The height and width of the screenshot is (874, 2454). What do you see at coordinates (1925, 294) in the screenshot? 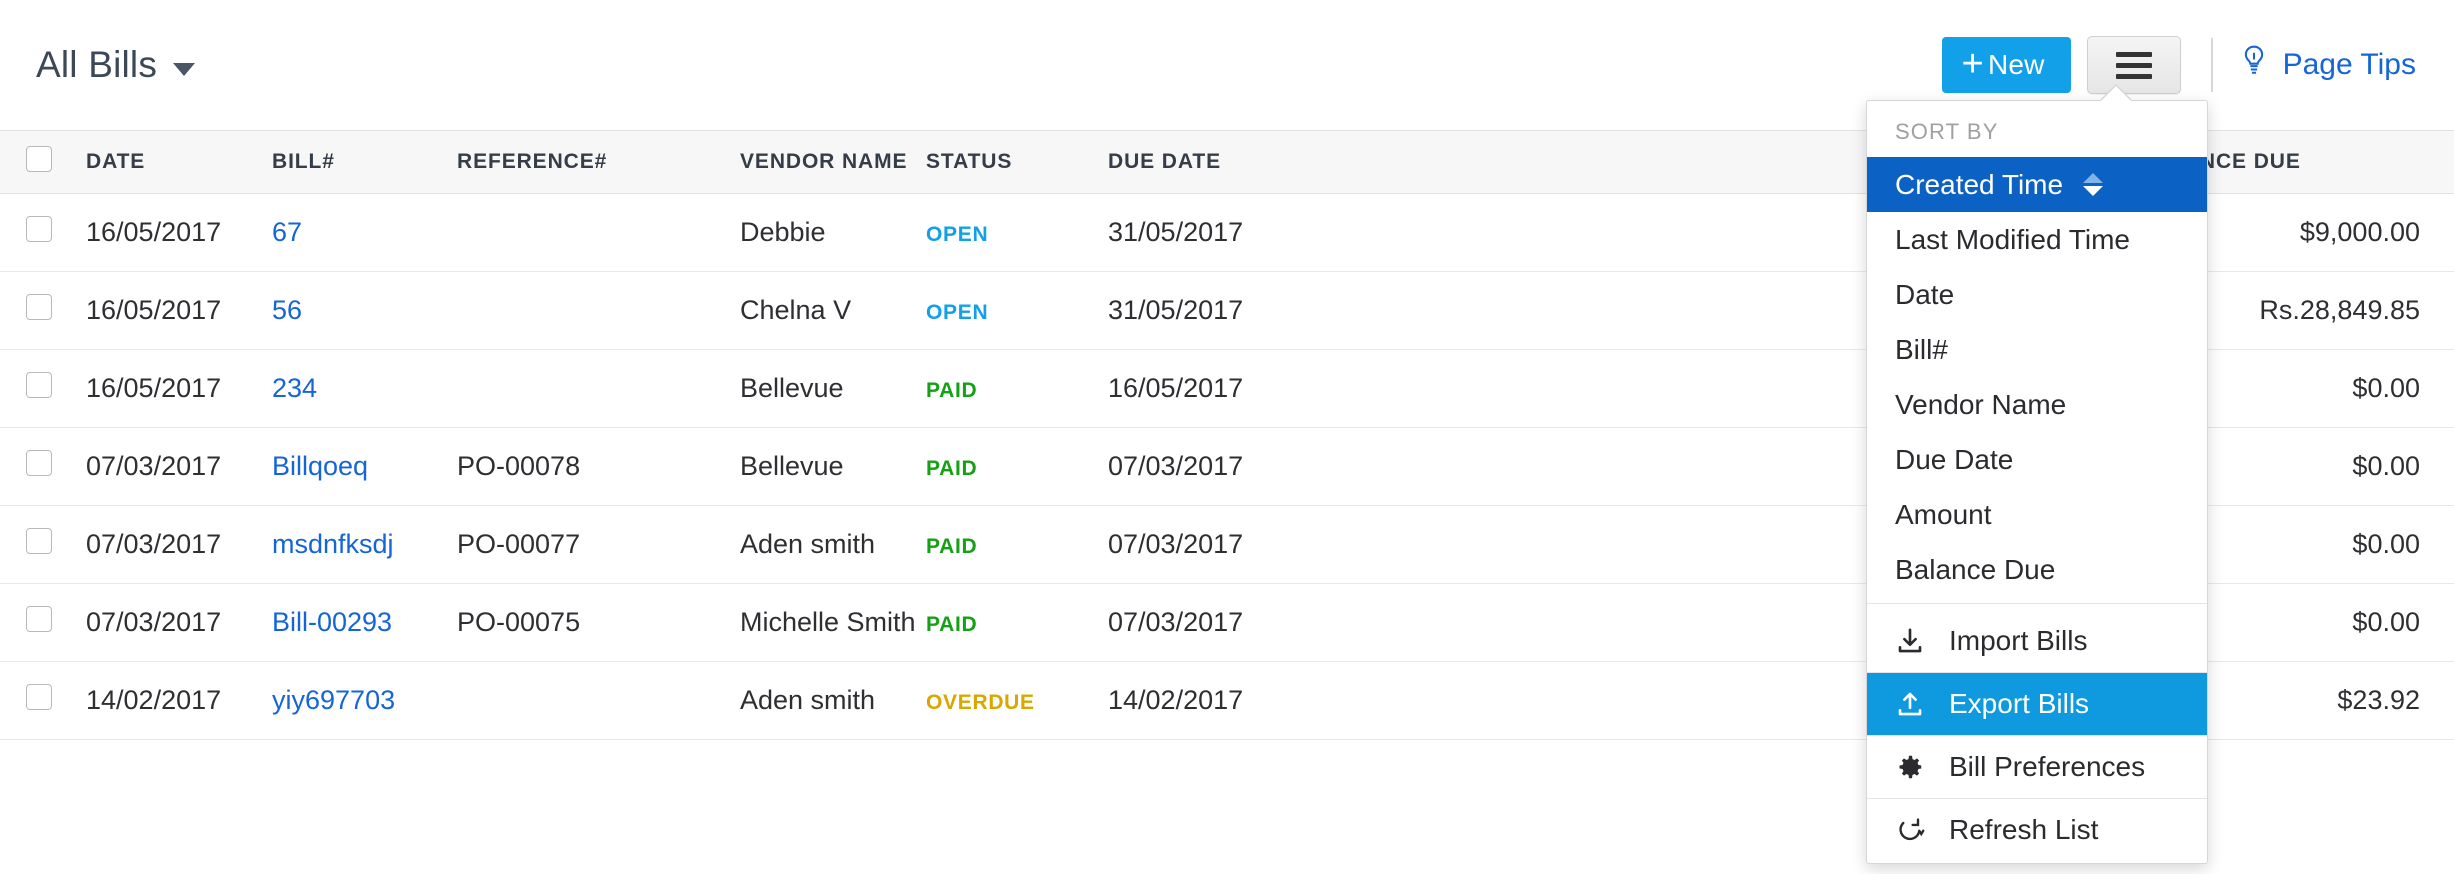
I see `sort-option-label: Date` at bounding box center [1925, 294].